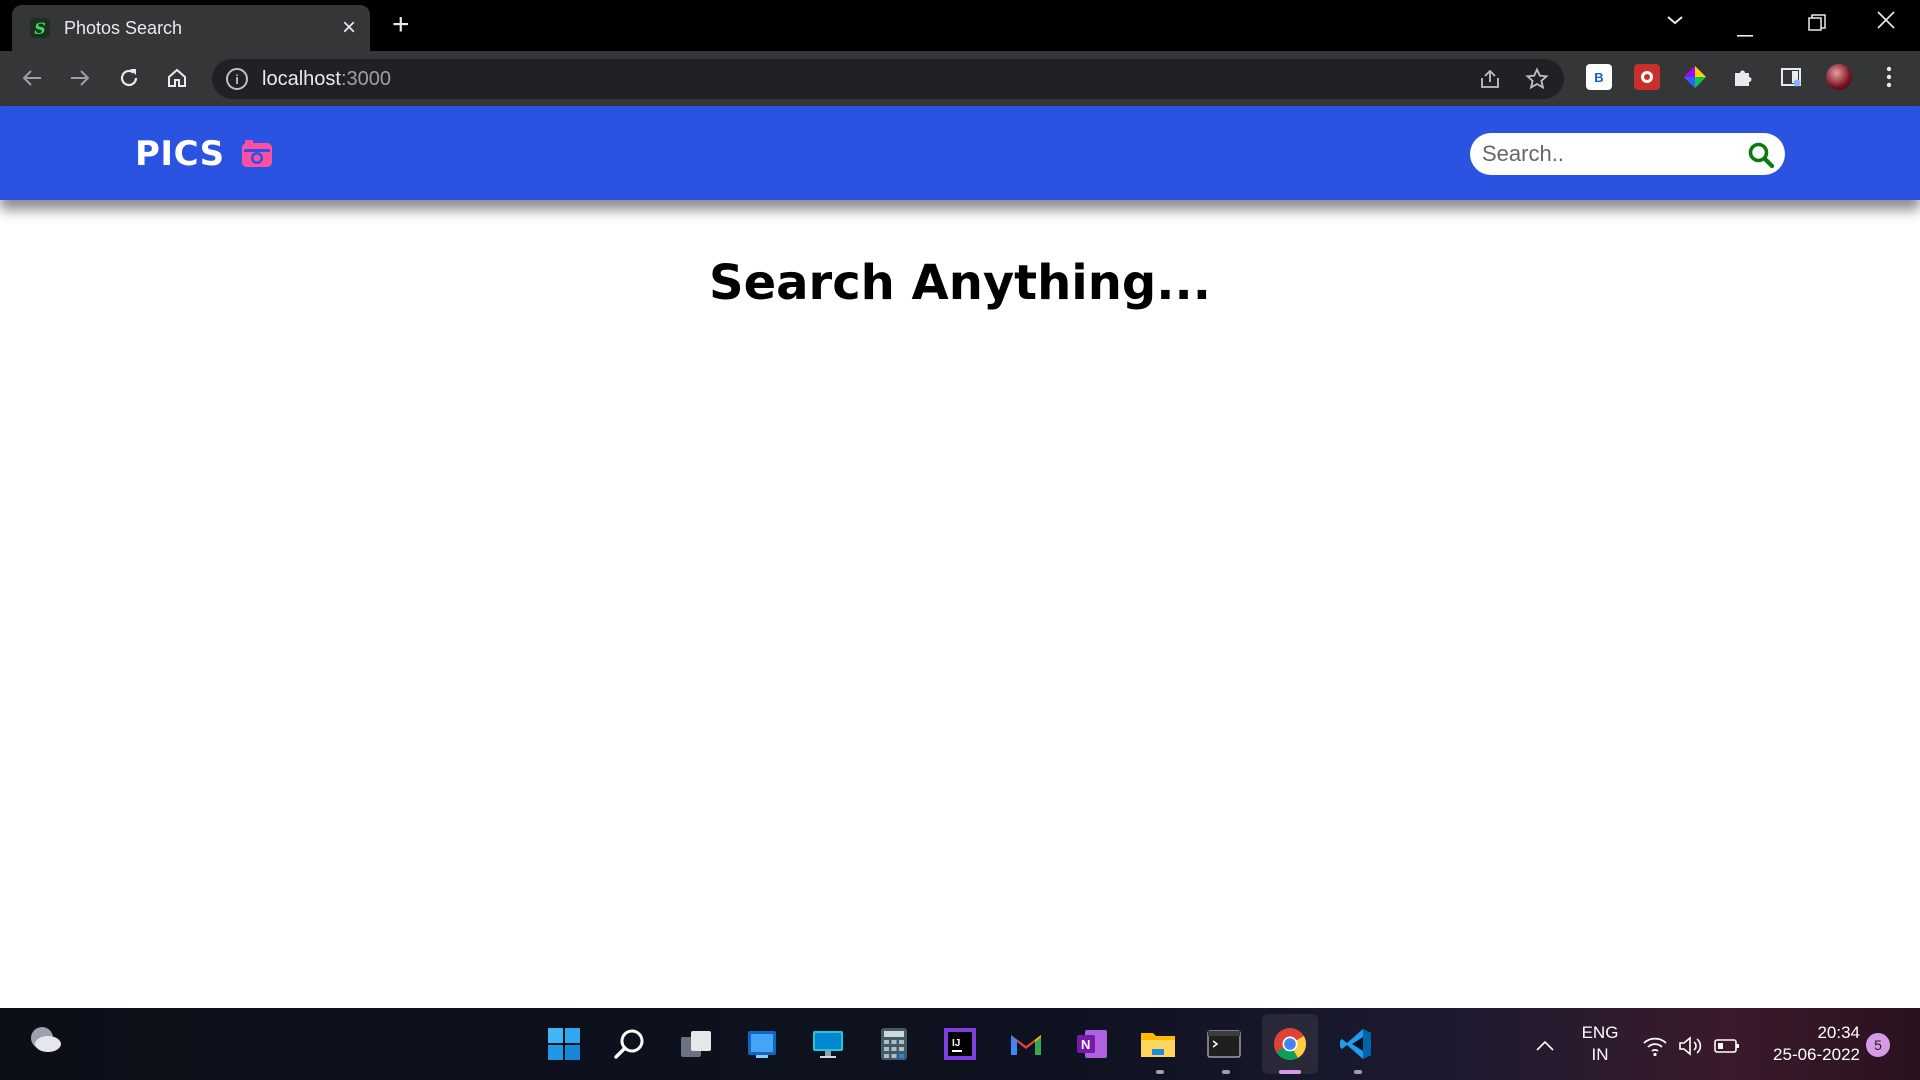 The width and height of the screenshot is (1920, 1080). What do you see at coordinates (401, 25) in the screenshot?
I see `new-tab-icon: +` at bounding box center [401, 25].